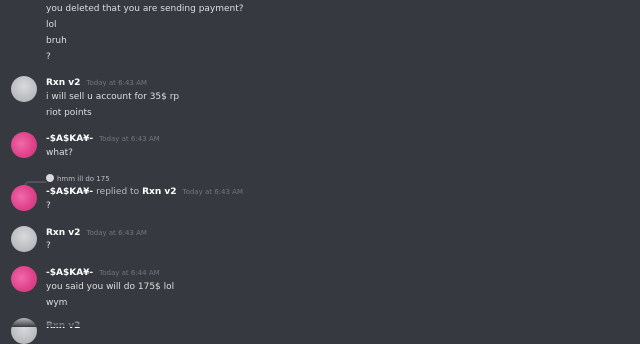  I want to click on reply-avatar, so click(50, 178).